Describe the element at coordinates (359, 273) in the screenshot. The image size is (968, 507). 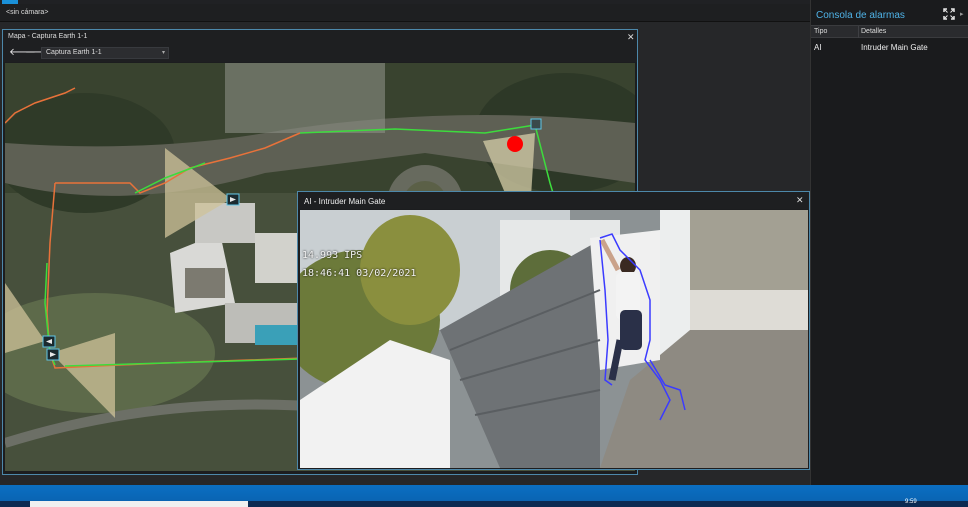
I see `timestamp-overlay: 18:46:41 03/02/2021` at that location.